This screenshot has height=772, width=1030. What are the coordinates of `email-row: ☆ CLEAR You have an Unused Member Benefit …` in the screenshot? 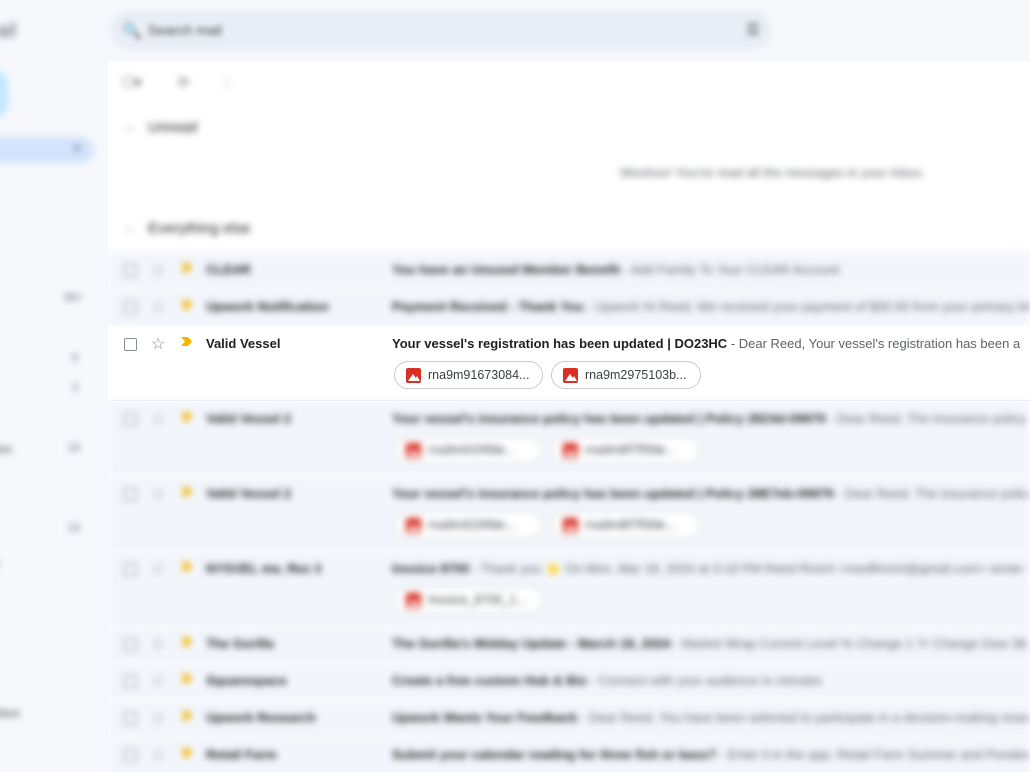 It's located at (569, 270).